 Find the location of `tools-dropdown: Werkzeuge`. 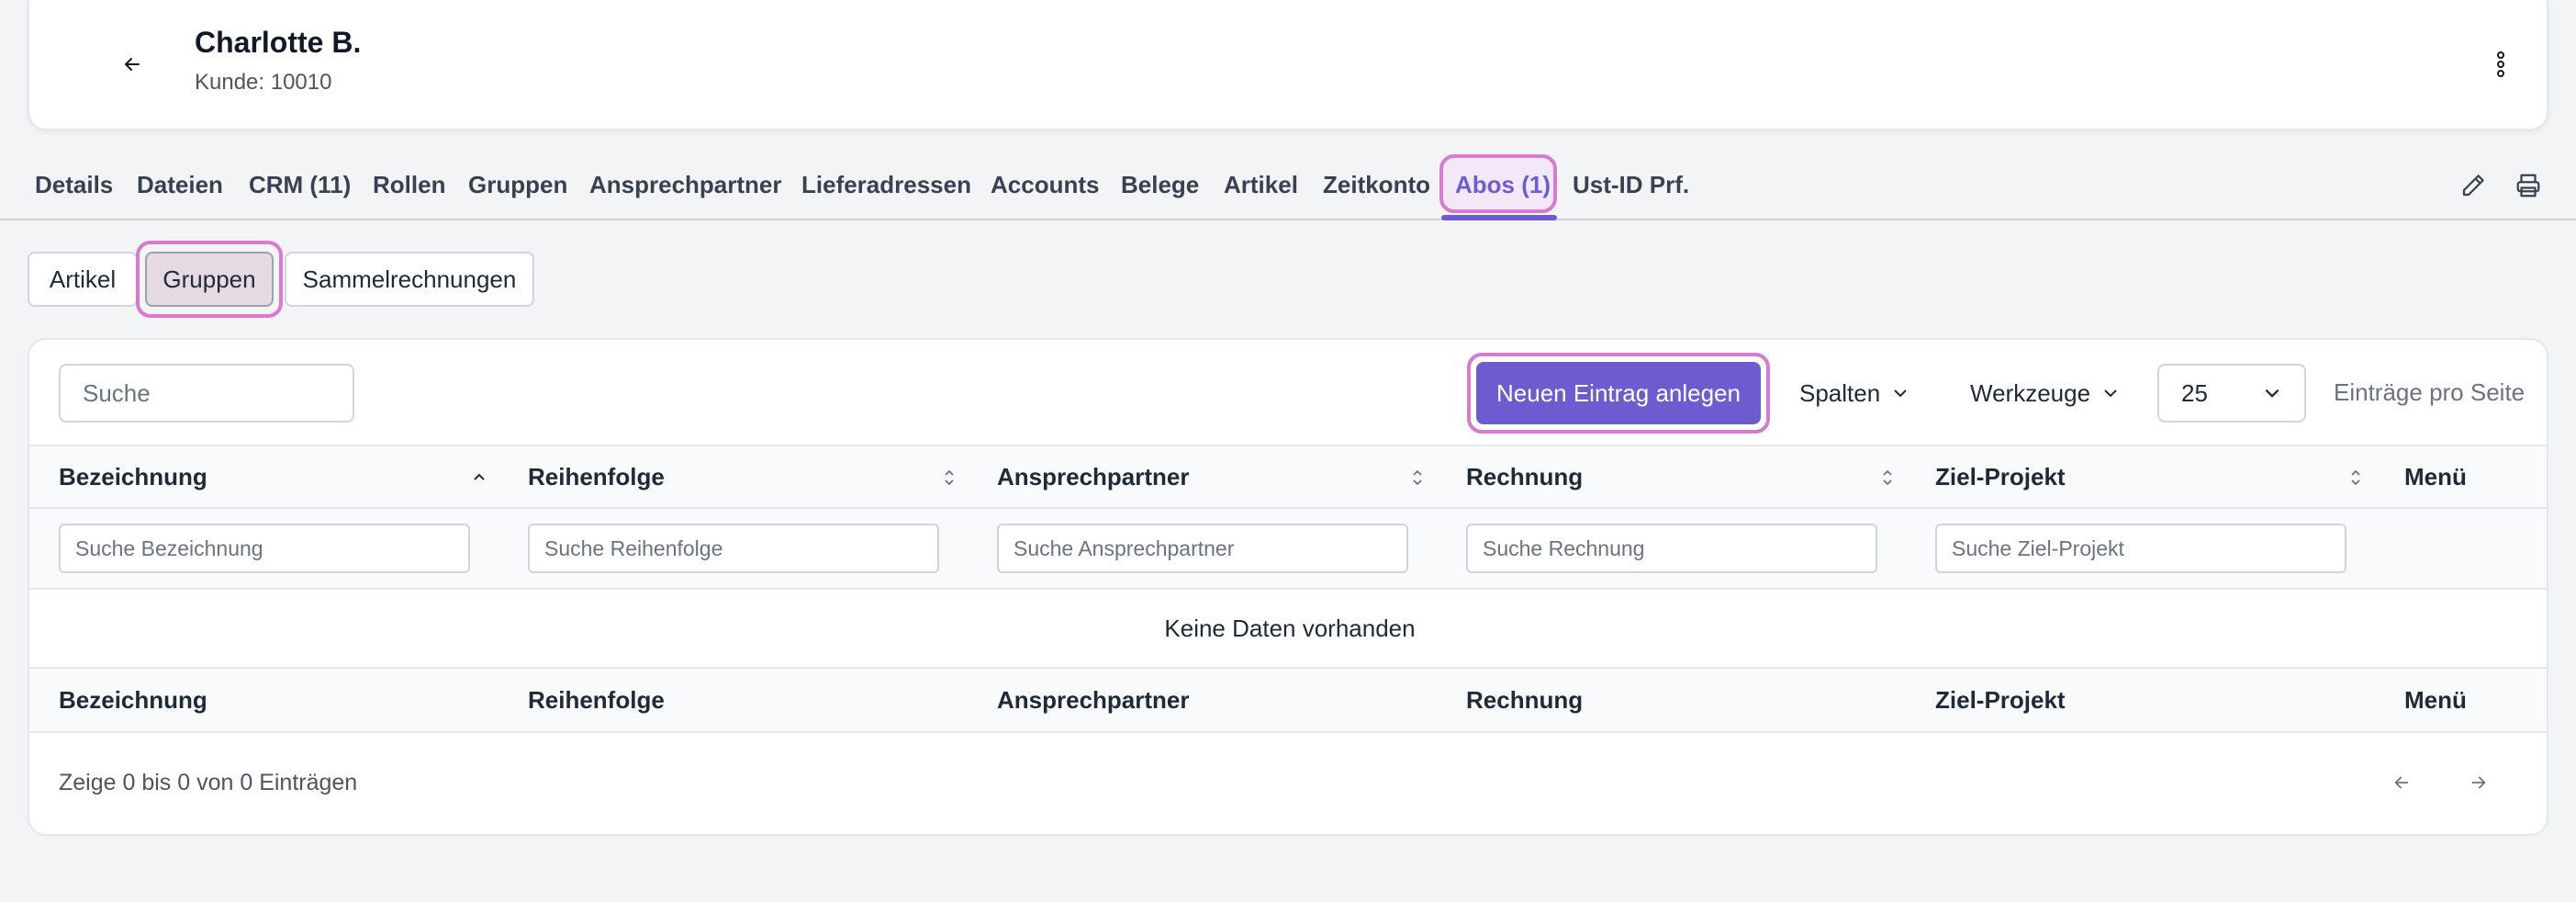

tools-dropdown: Werkzeuge is located at coordinates (2045, 393).